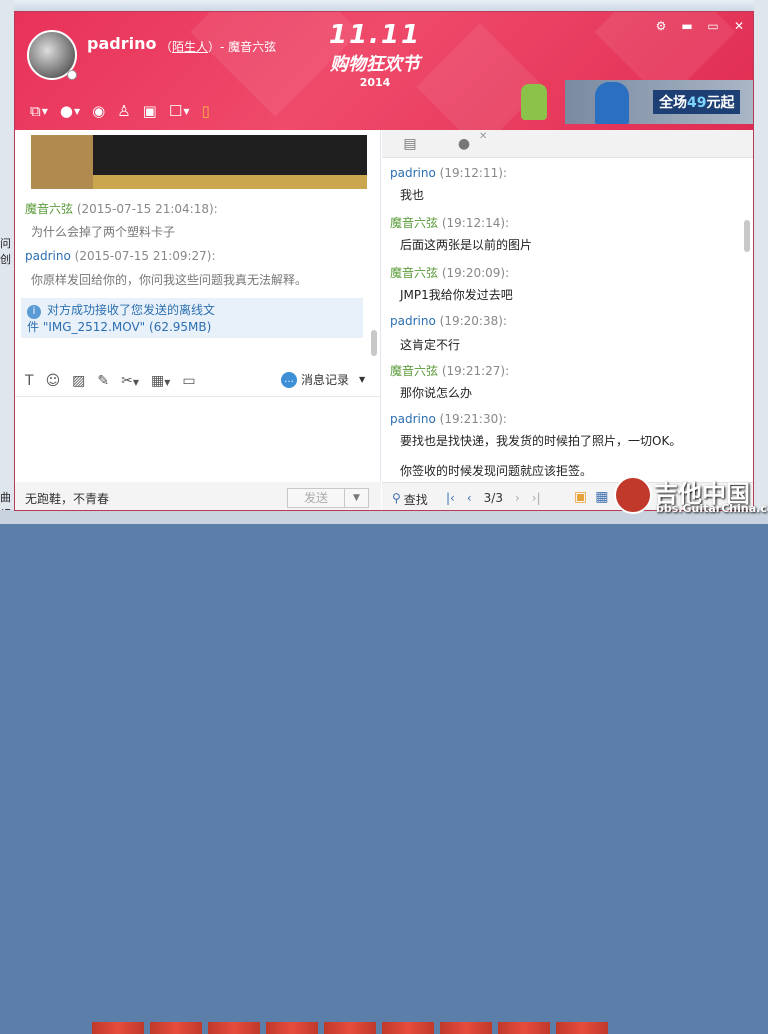 The height and width of the screenshot is (1034, 768). I want to click on maximize-icon: ▭, so click(713, 26).